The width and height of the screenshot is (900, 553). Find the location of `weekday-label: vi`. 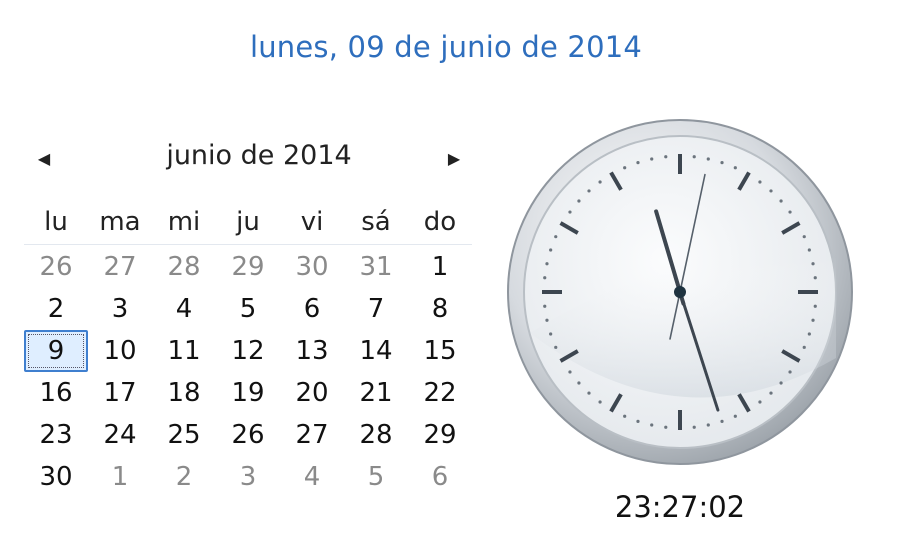

weekday-label: vi is located at coordinates (312, 222).